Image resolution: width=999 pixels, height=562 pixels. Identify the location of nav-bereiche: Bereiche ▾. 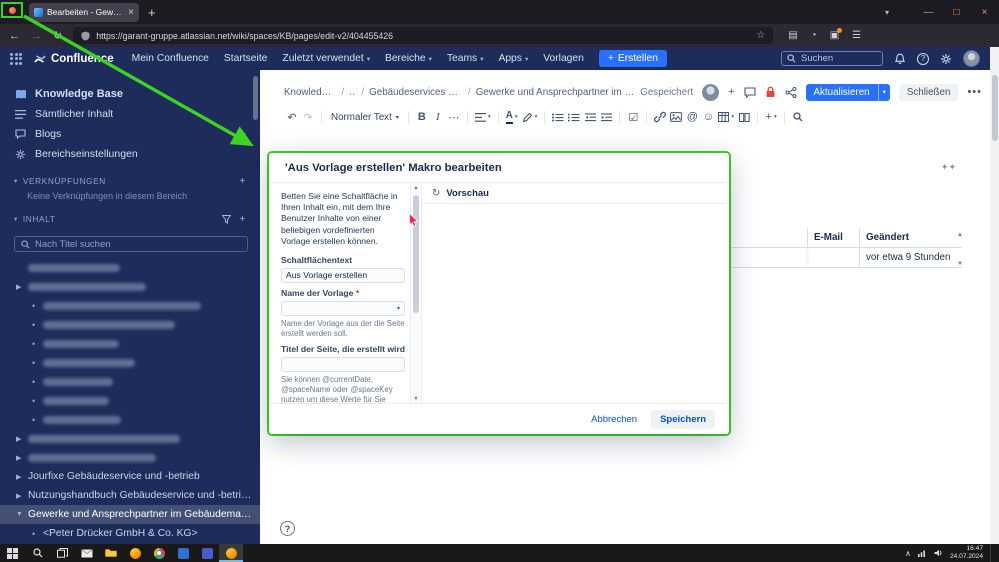
(408, 58).